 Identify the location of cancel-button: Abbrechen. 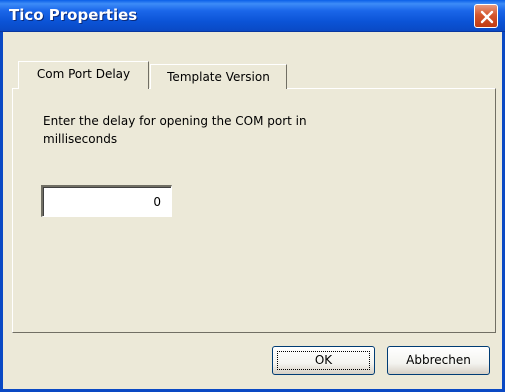
(438, 360).